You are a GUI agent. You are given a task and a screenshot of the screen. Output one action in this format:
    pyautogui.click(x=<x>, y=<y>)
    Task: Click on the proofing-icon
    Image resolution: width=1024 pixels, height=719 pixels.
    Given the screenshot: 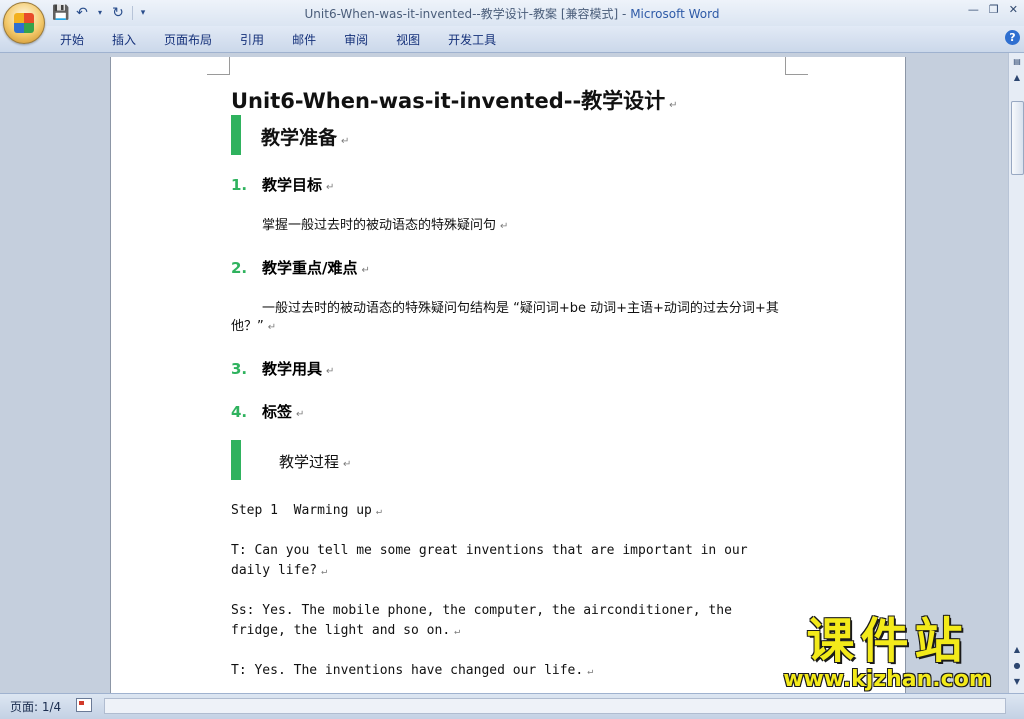 What is the action you would take?
    pyautogui.click(x=84, y=705)
    